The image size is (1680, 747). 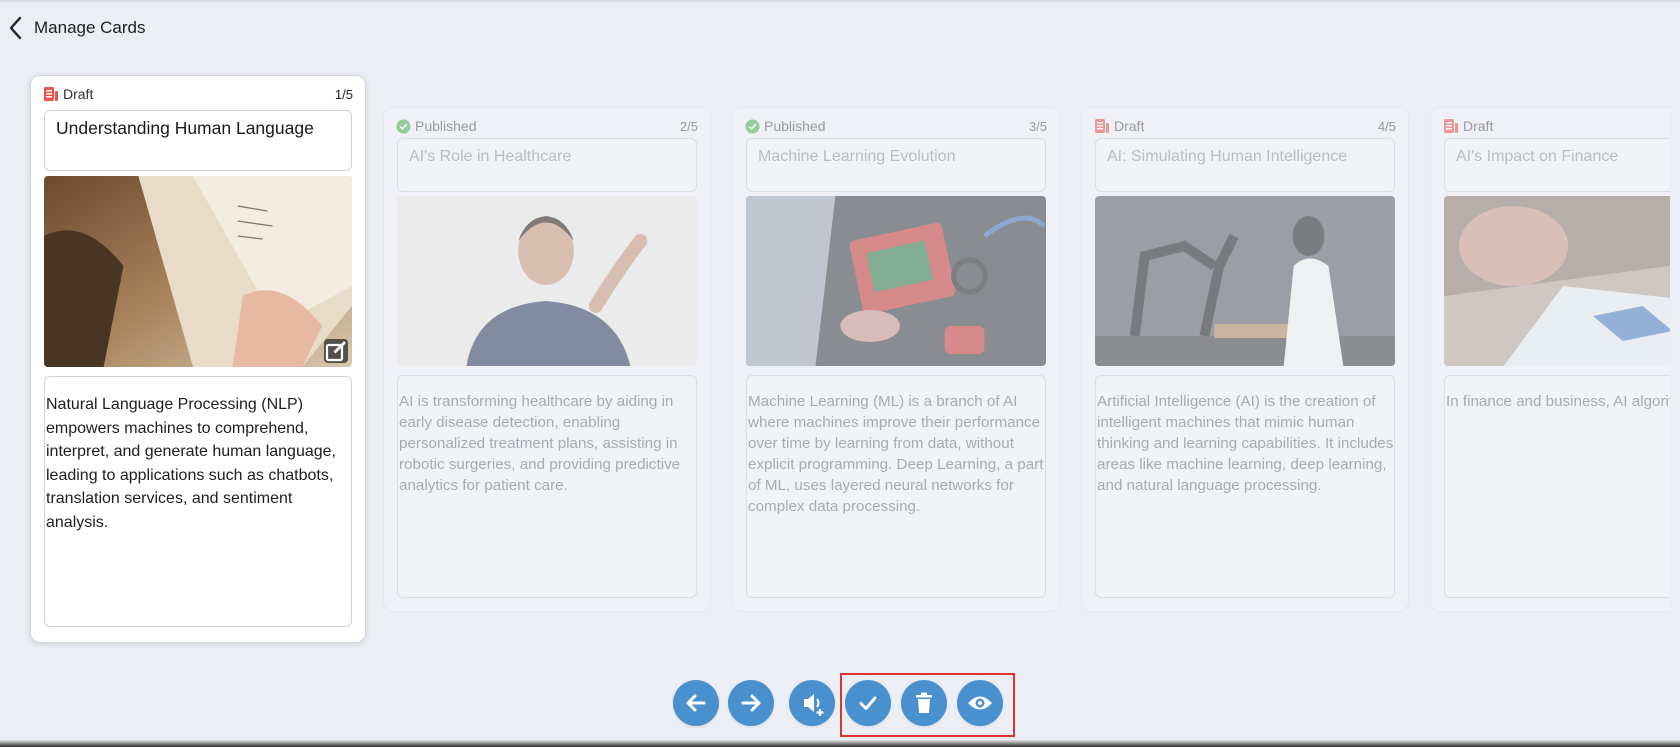 What do you see at coordinates (198, 140) in the screenshot?
I see `card-title-field: Understanding Human Language` at bounding box center [198, 140].